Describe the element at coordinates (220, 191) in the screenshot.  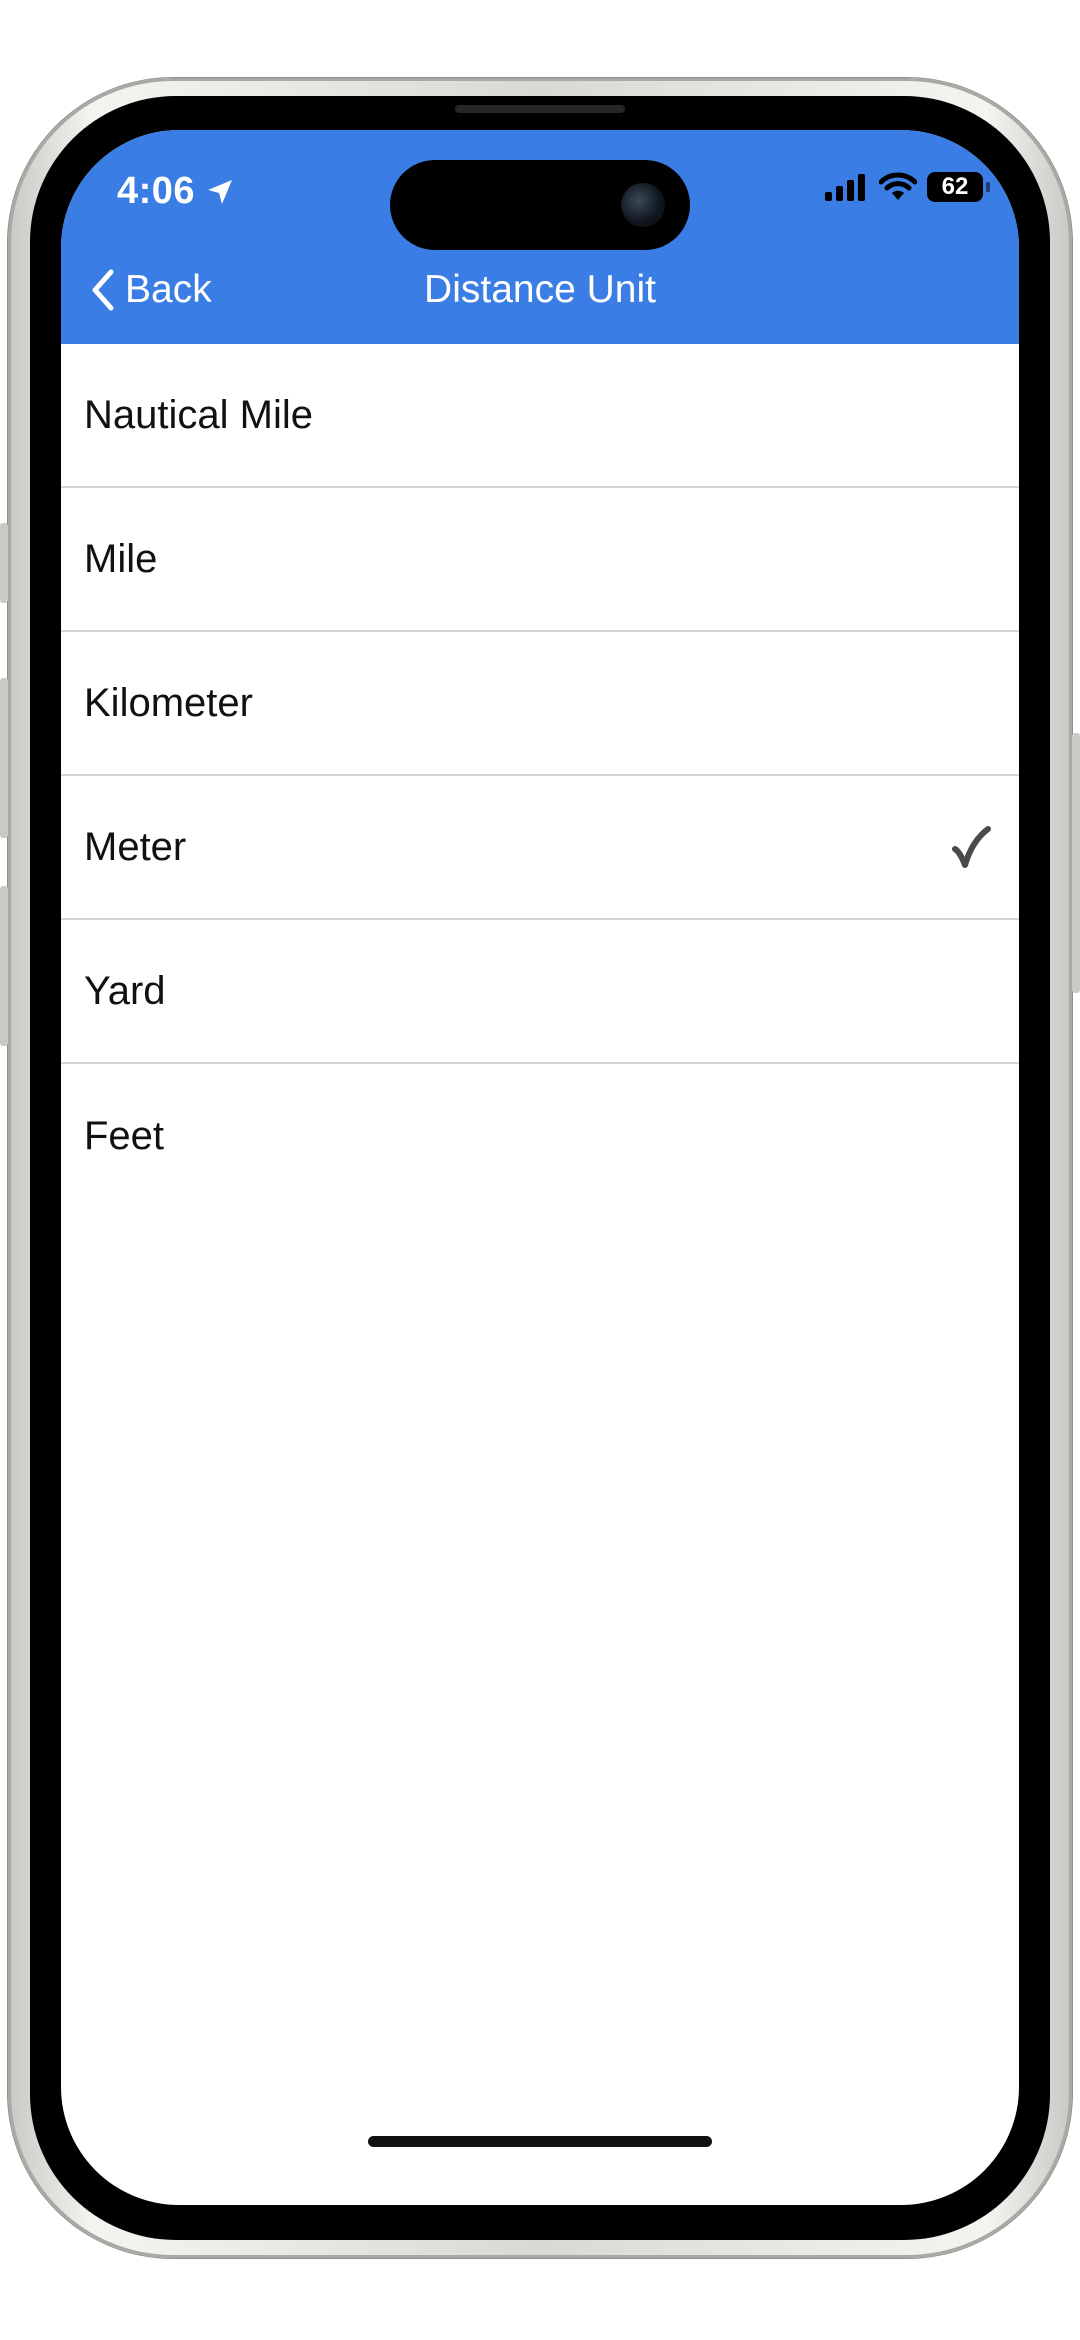
I see `location-arrow-icon` at that location.